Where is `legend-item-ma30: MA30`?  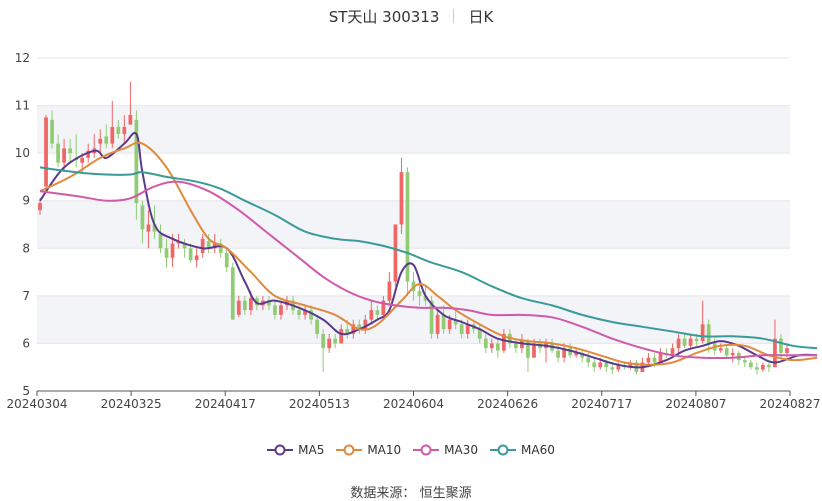 legend-item-ma30: MA30 is located at coordinates (445, 450).